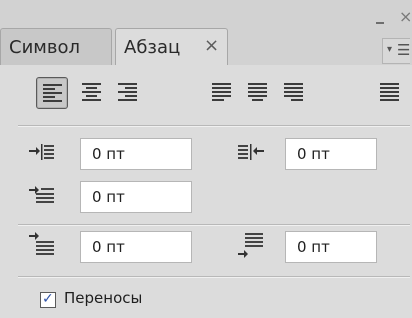 Image resolution: width=412 pixels, height=318 pixels. I want to click on hyphenation-checkbox, so click(48, 299).